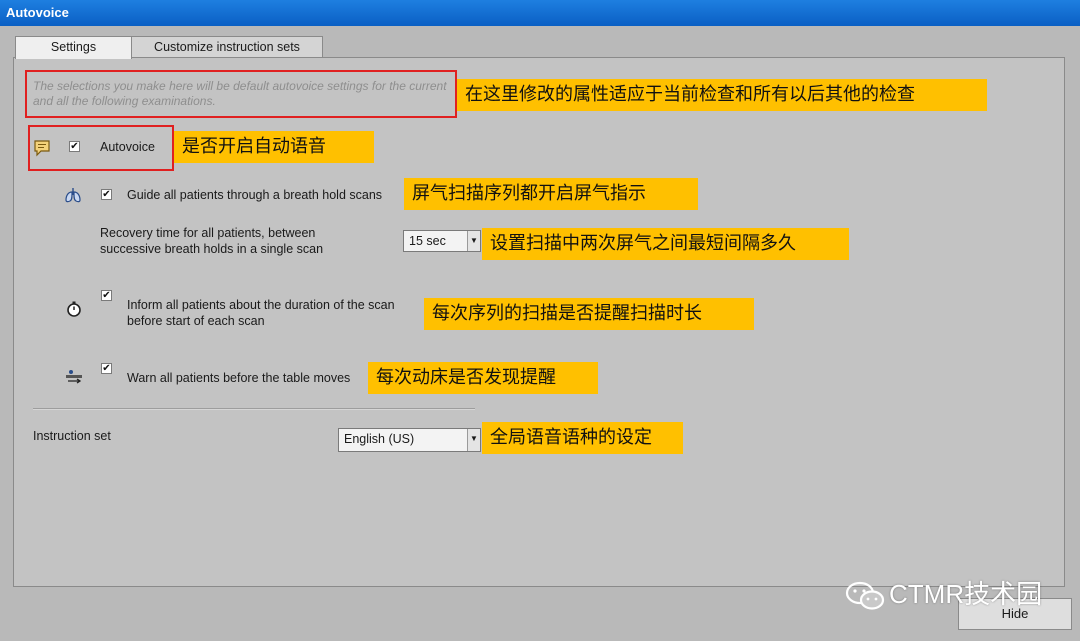 The image size is (1080, 641). Describe the element at coordinates (582, 438) in the screenshot. I see `annotation-instruction-set: 全局语音语种的设定` at that location.